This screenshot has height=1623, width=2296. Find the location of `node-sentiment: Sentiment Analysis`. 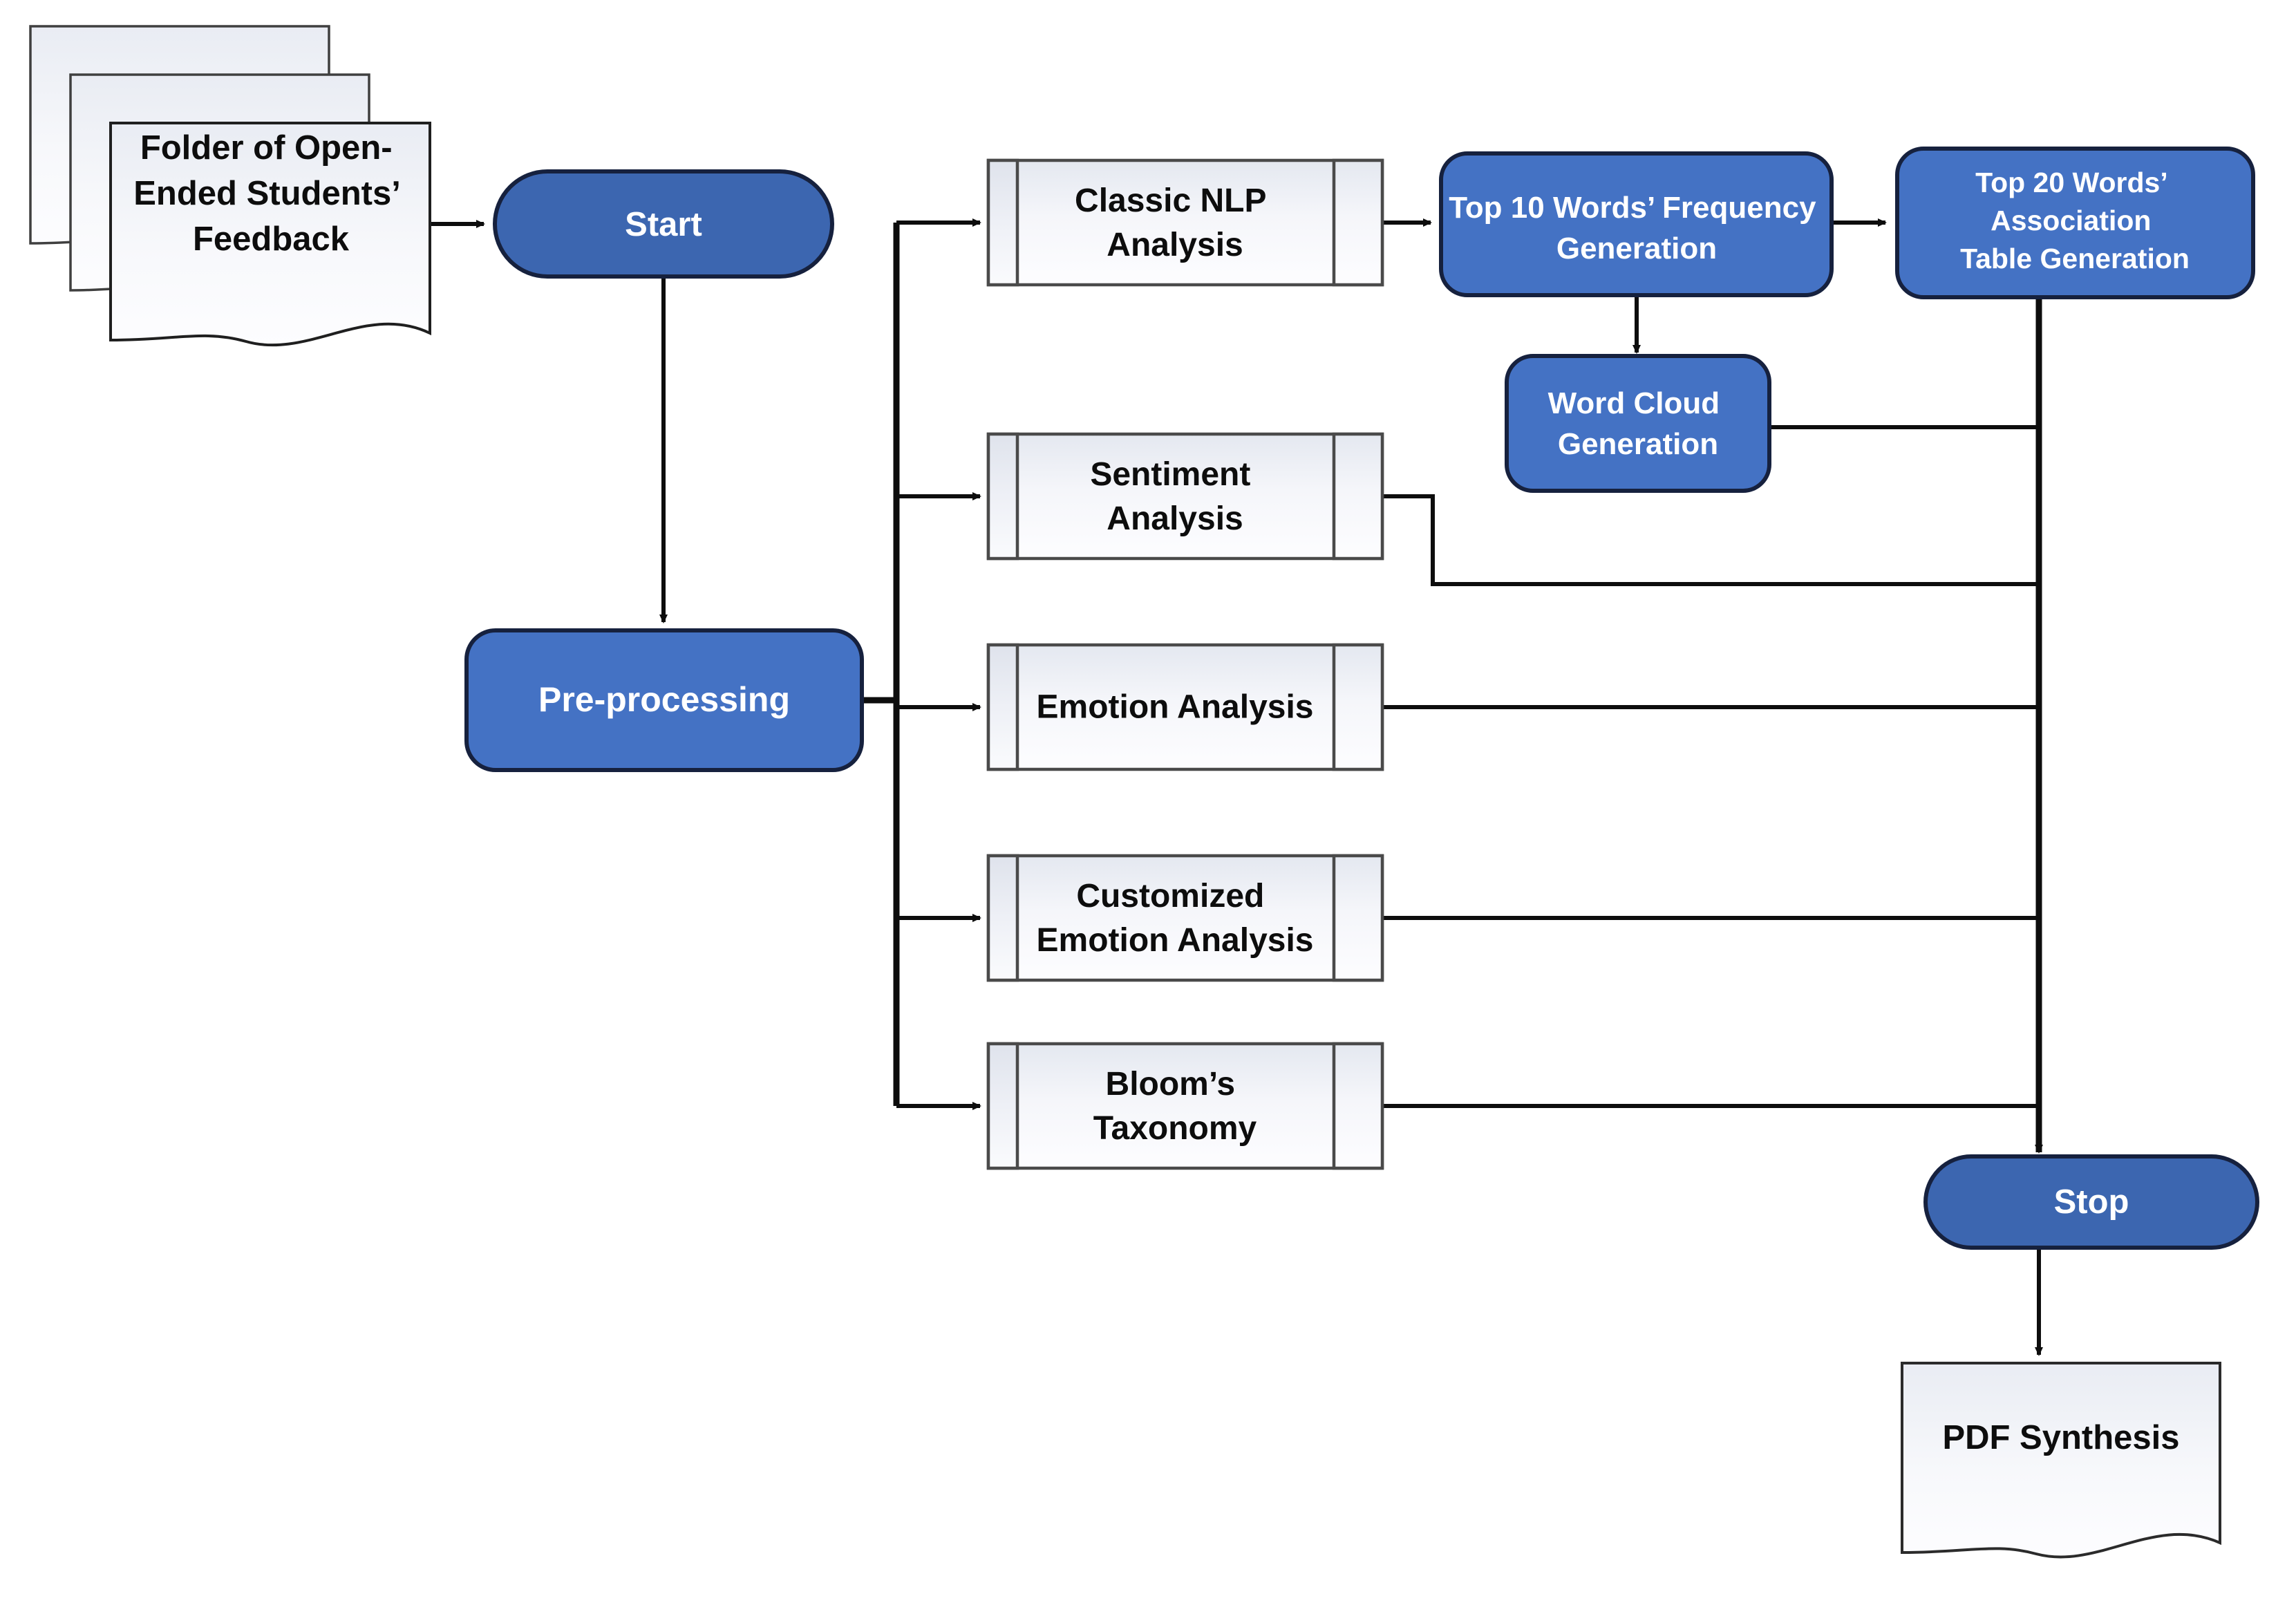

node-sentiment: Sentiment Analysis is located at coordinates (1185, 496).